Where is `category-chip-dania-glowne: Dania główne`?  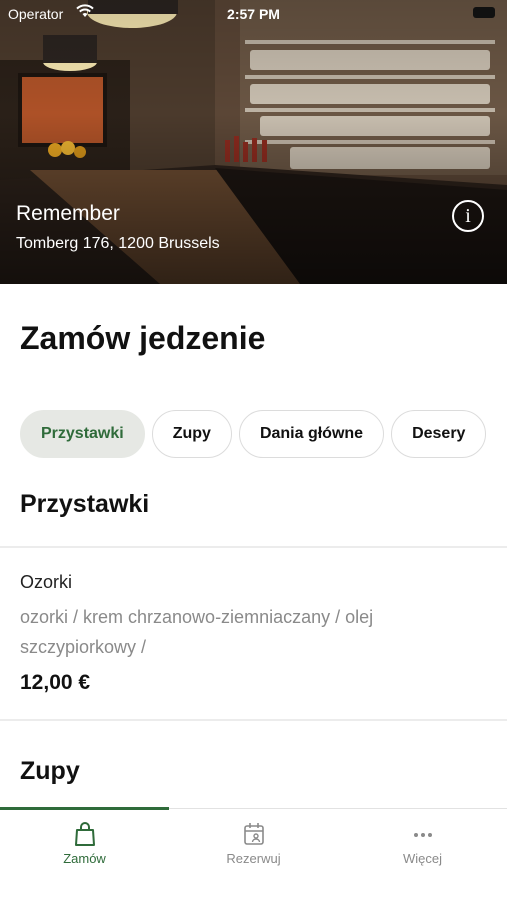
category-chip-dania-glowne: Dania główne is located at coordinates (311, 434).